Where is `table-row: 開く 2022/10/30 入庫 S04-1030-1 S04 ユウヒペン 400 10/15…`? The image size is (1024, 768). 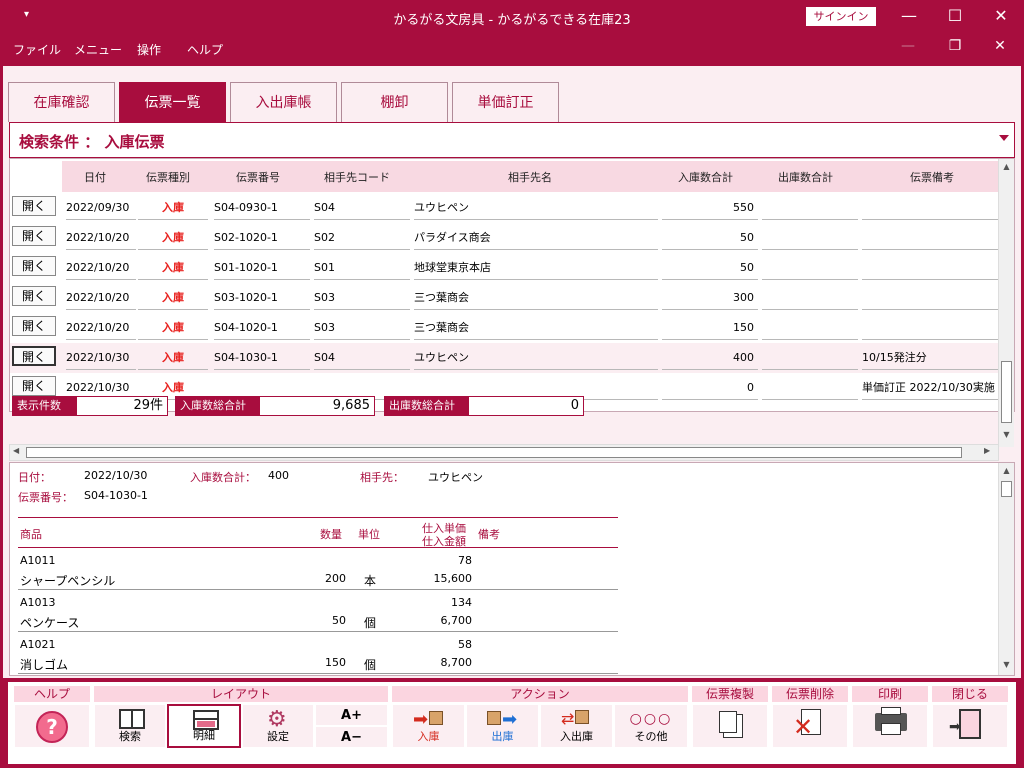 table-row: 開く 2022/10/30 入庫 S04-1030-1 S04 ユウヒペン 400 10/15… is located at coordinates (504, 358).